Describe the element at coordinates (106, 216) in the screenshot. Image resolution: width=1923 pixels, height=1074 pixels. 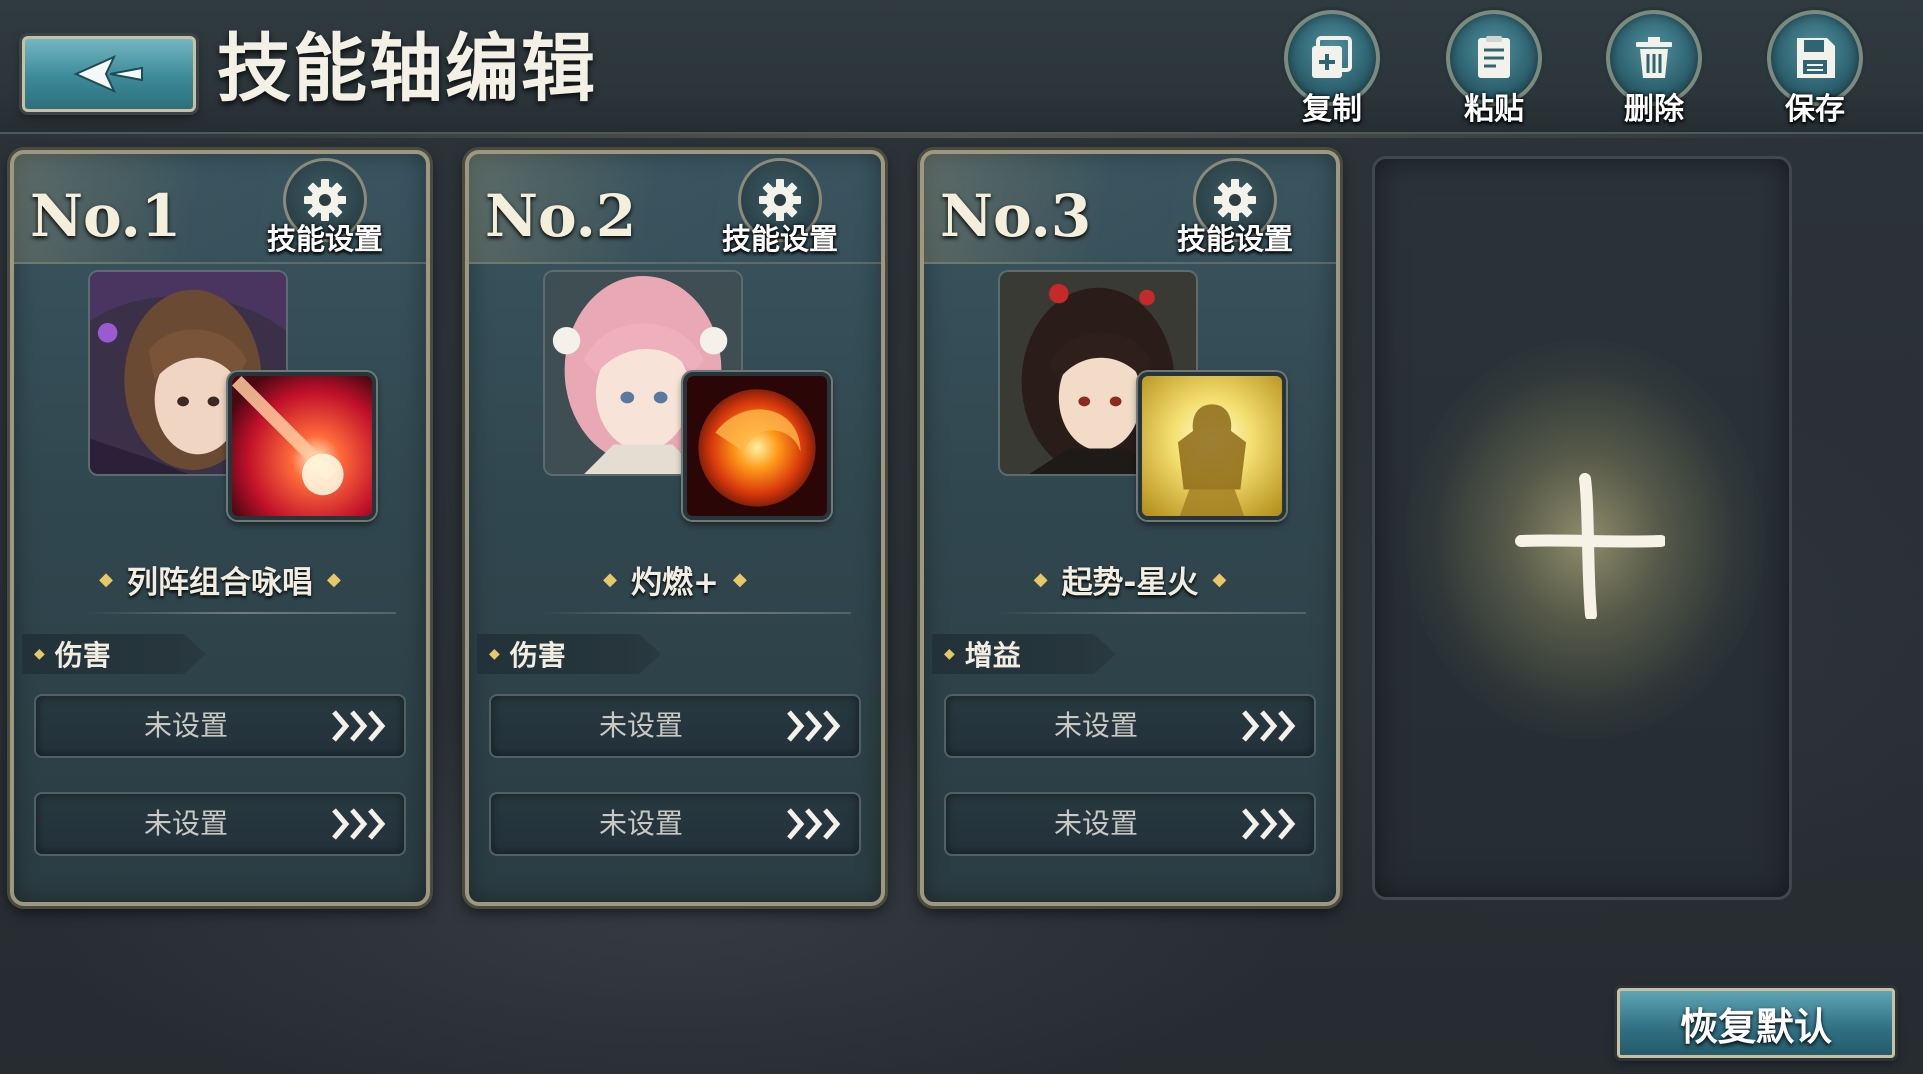
I see `card-number: No.1` at that location.